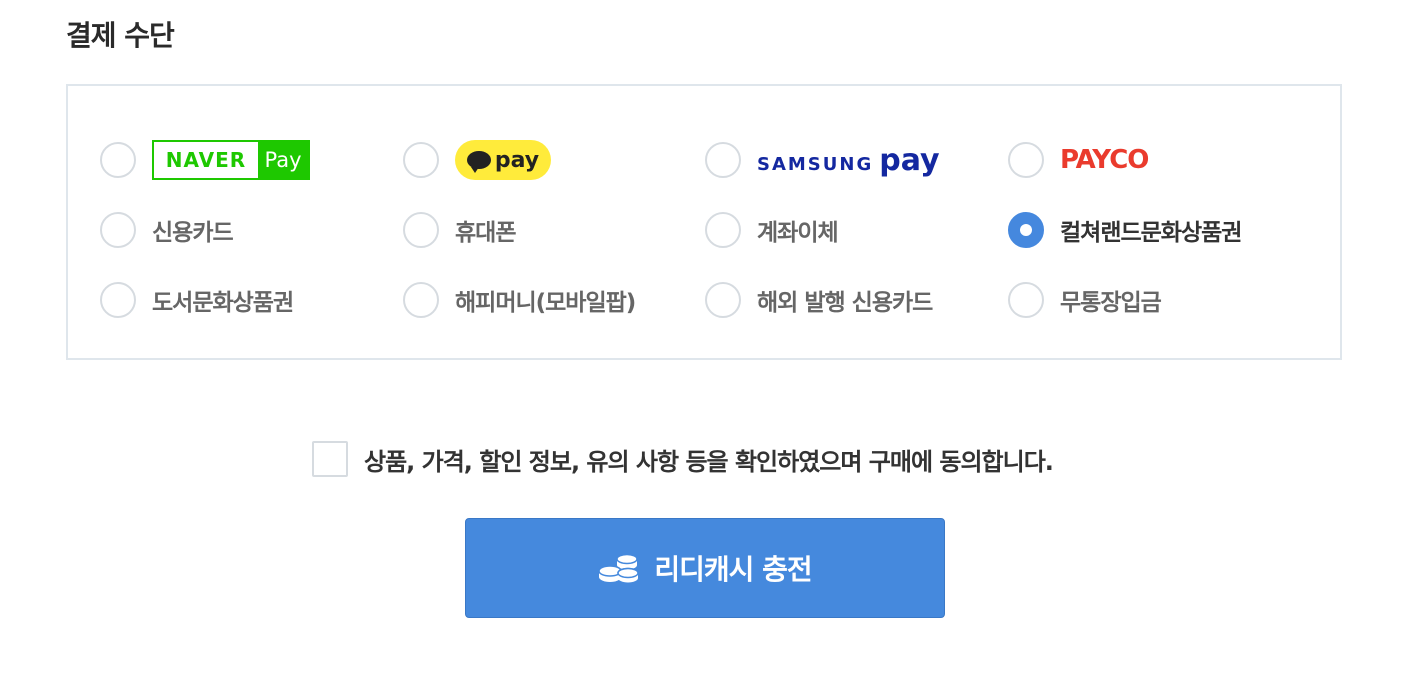 The image size is (1420, 674). I want to click on radio-payco, so click(1026, 160).